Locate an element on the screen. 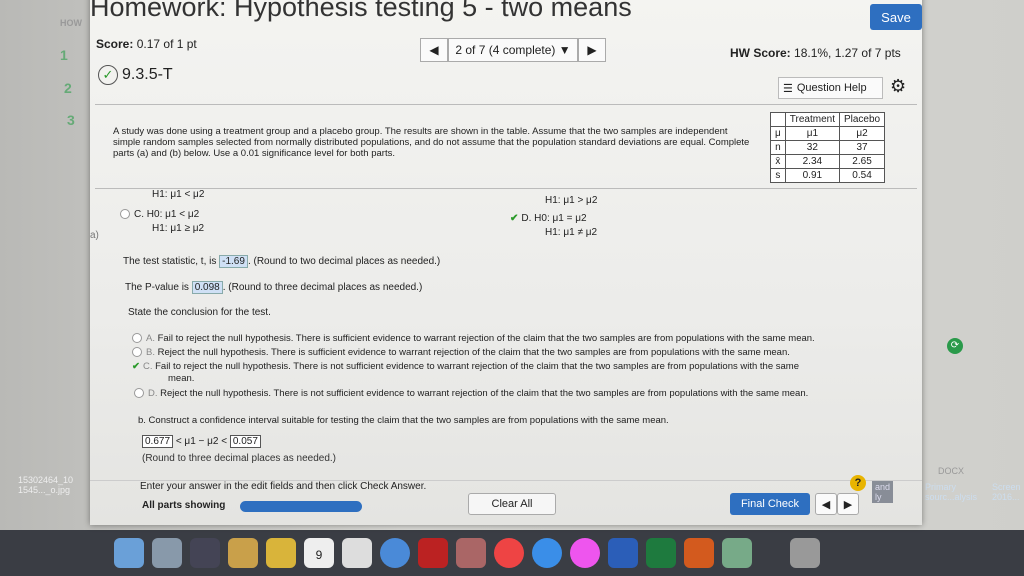  hw-score-label: HW Score: is located at coordinates (760, 53).